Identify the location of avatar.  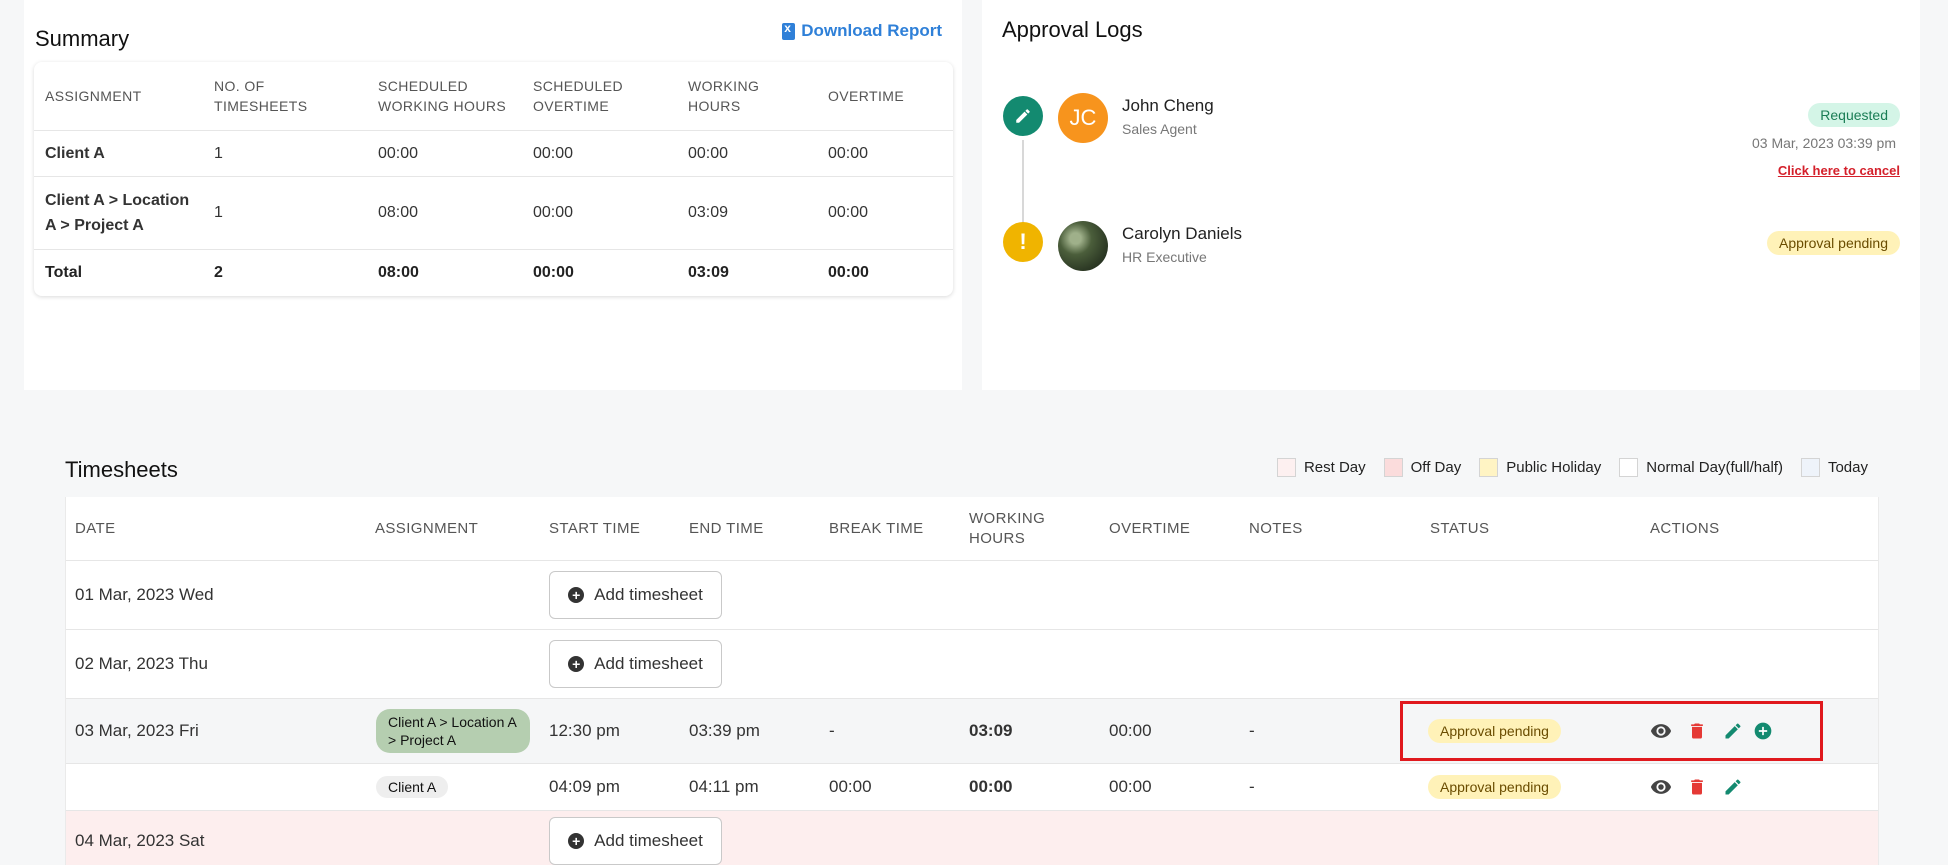
(1083, 246).